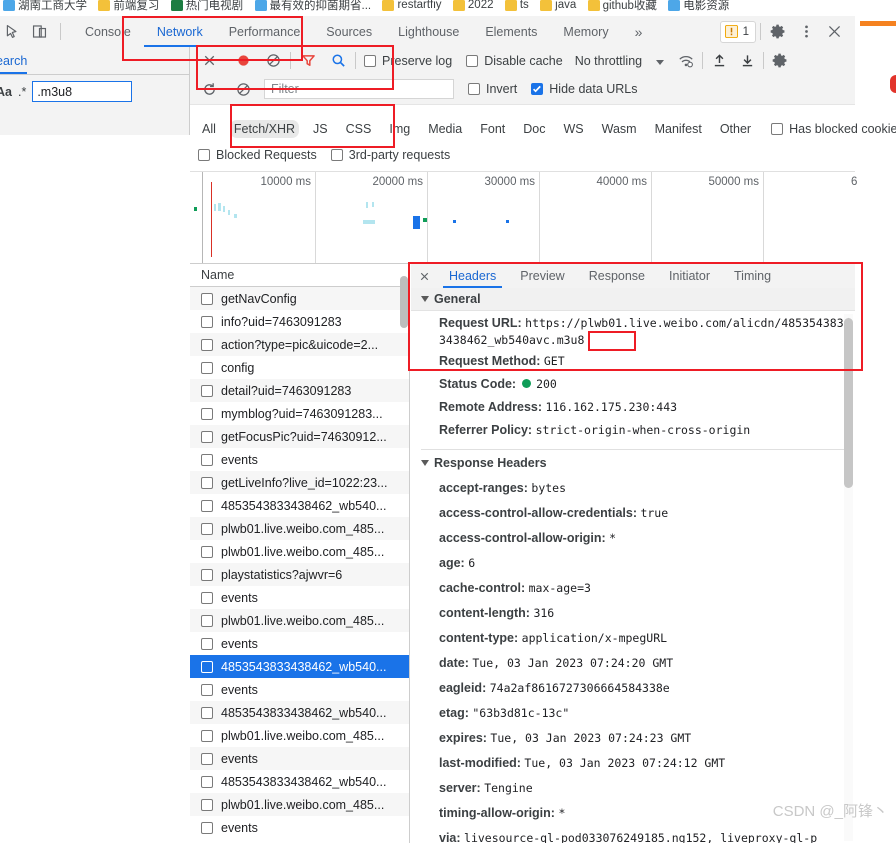 This screenshot has width=896, height=843. I want to click on warning-count-badge: 1, so click(737, 31).